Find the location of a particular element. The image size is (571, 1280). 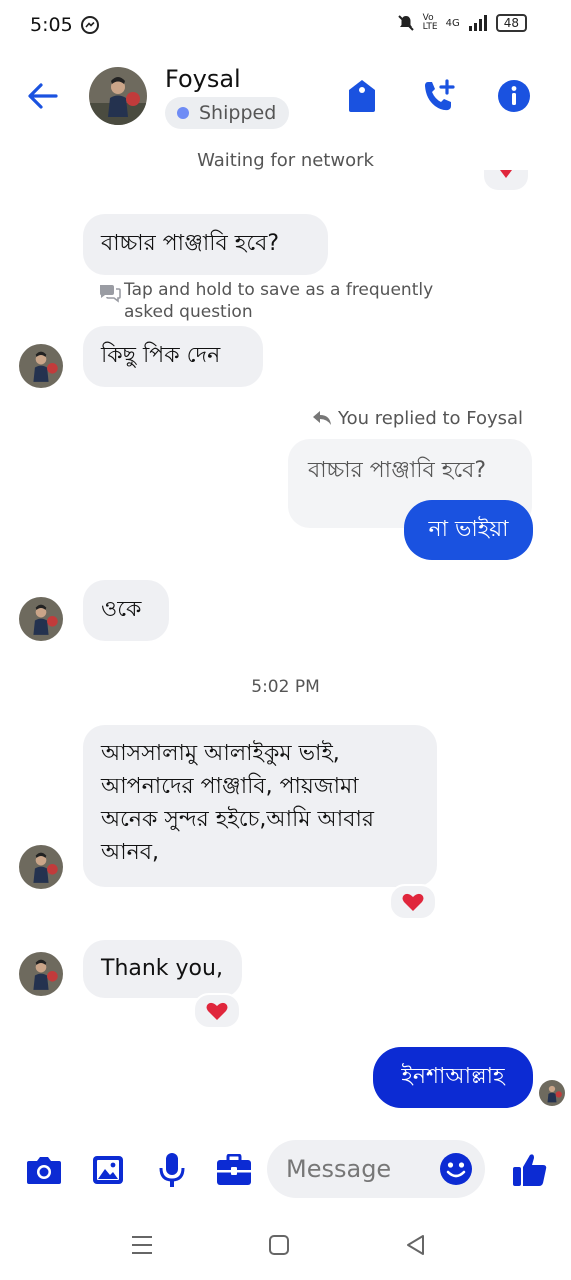

mic-button is located at coordinates (172, 1170).